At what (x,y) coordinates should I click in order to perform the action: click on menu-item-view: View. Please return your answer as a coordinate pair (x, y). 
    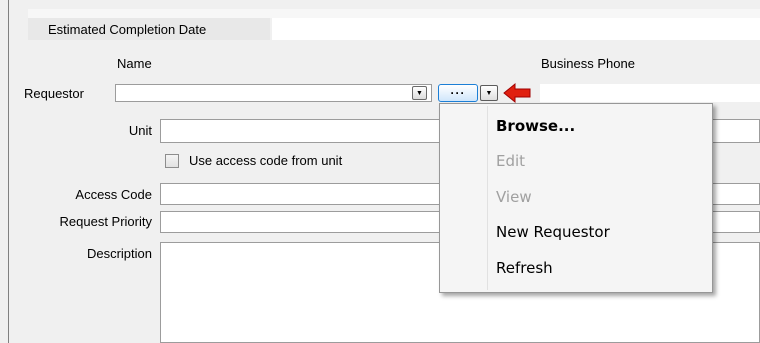
    Looking at the image, I should click on (514, 197).